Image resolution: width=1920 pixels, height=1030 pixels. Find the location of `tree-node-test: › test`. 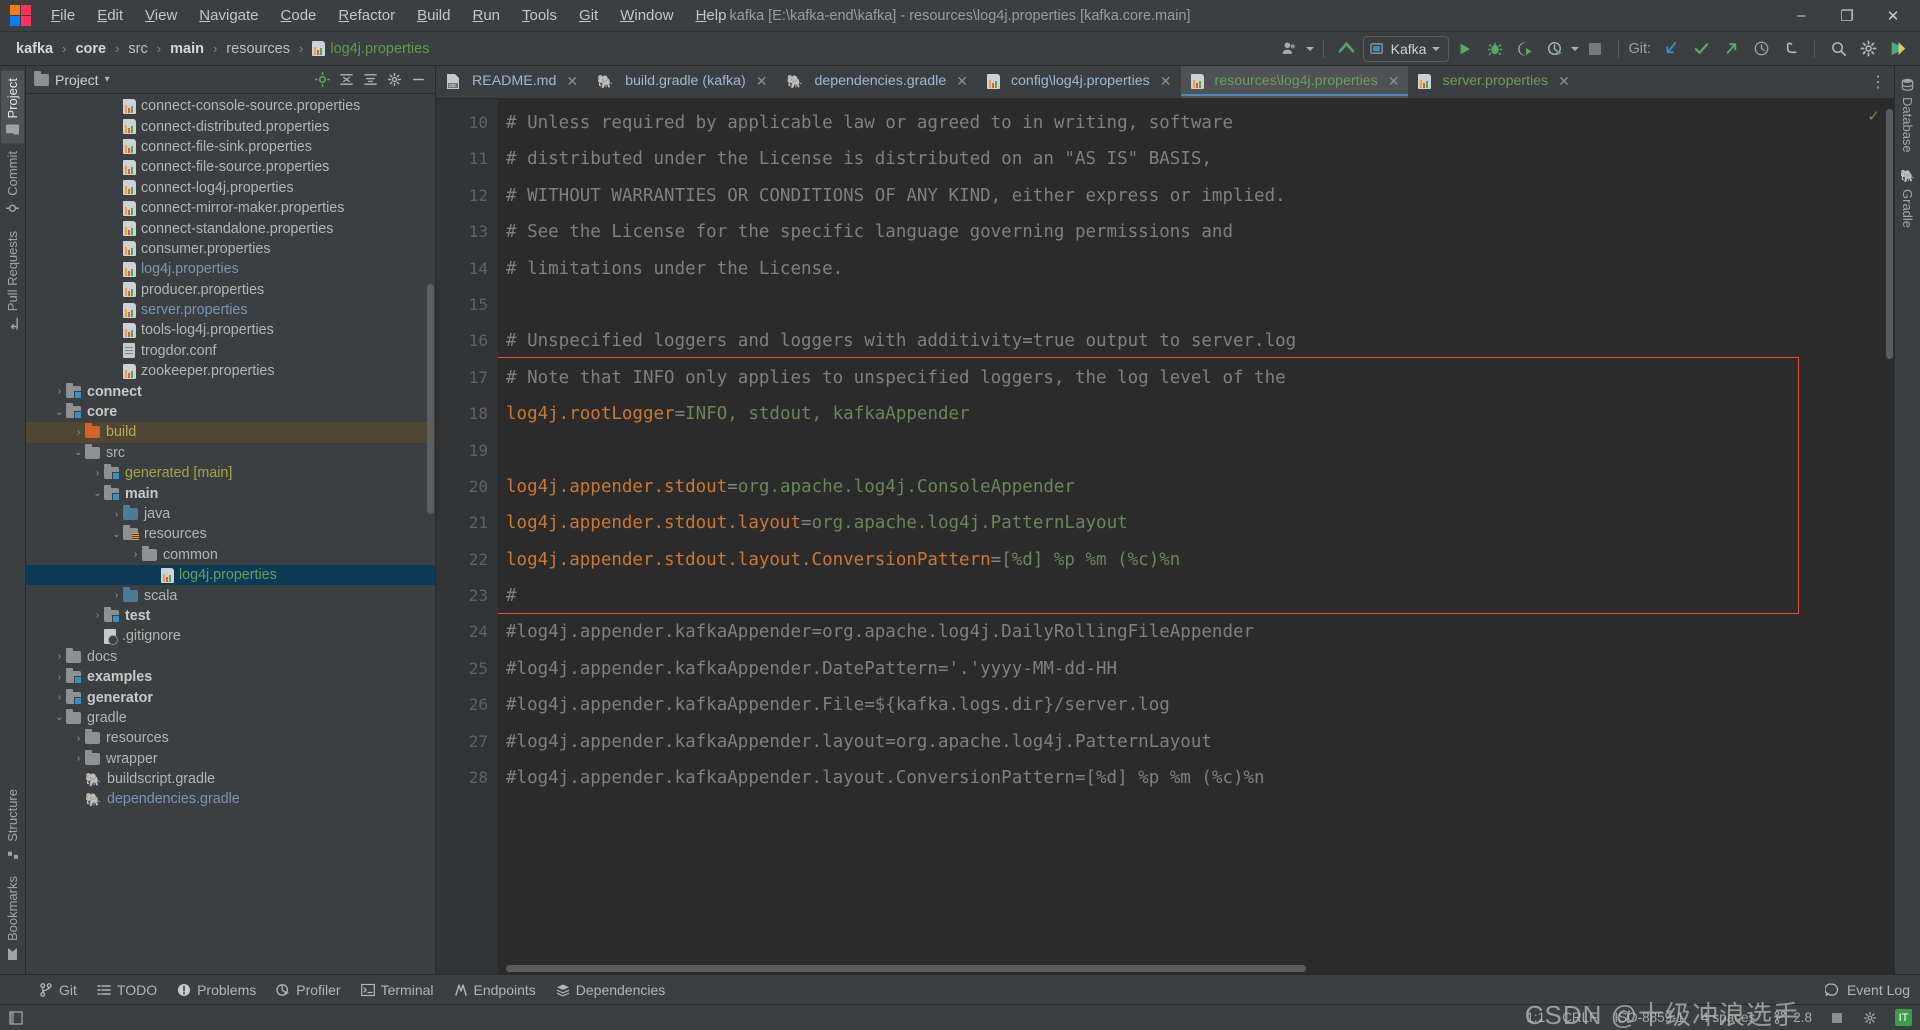

tree-node-test: › test is located at coordinates (230, 616).